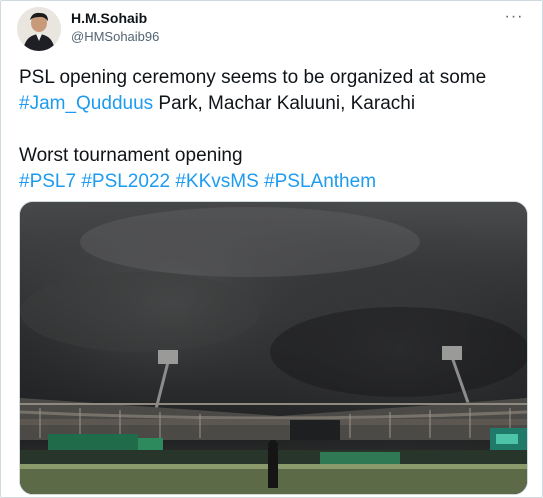 This screenshot has height=498, width=543. Describe the element at coordinates (320, 181) in the screenshot. I see `hashtag-link: #PSLAnthem` at that location.